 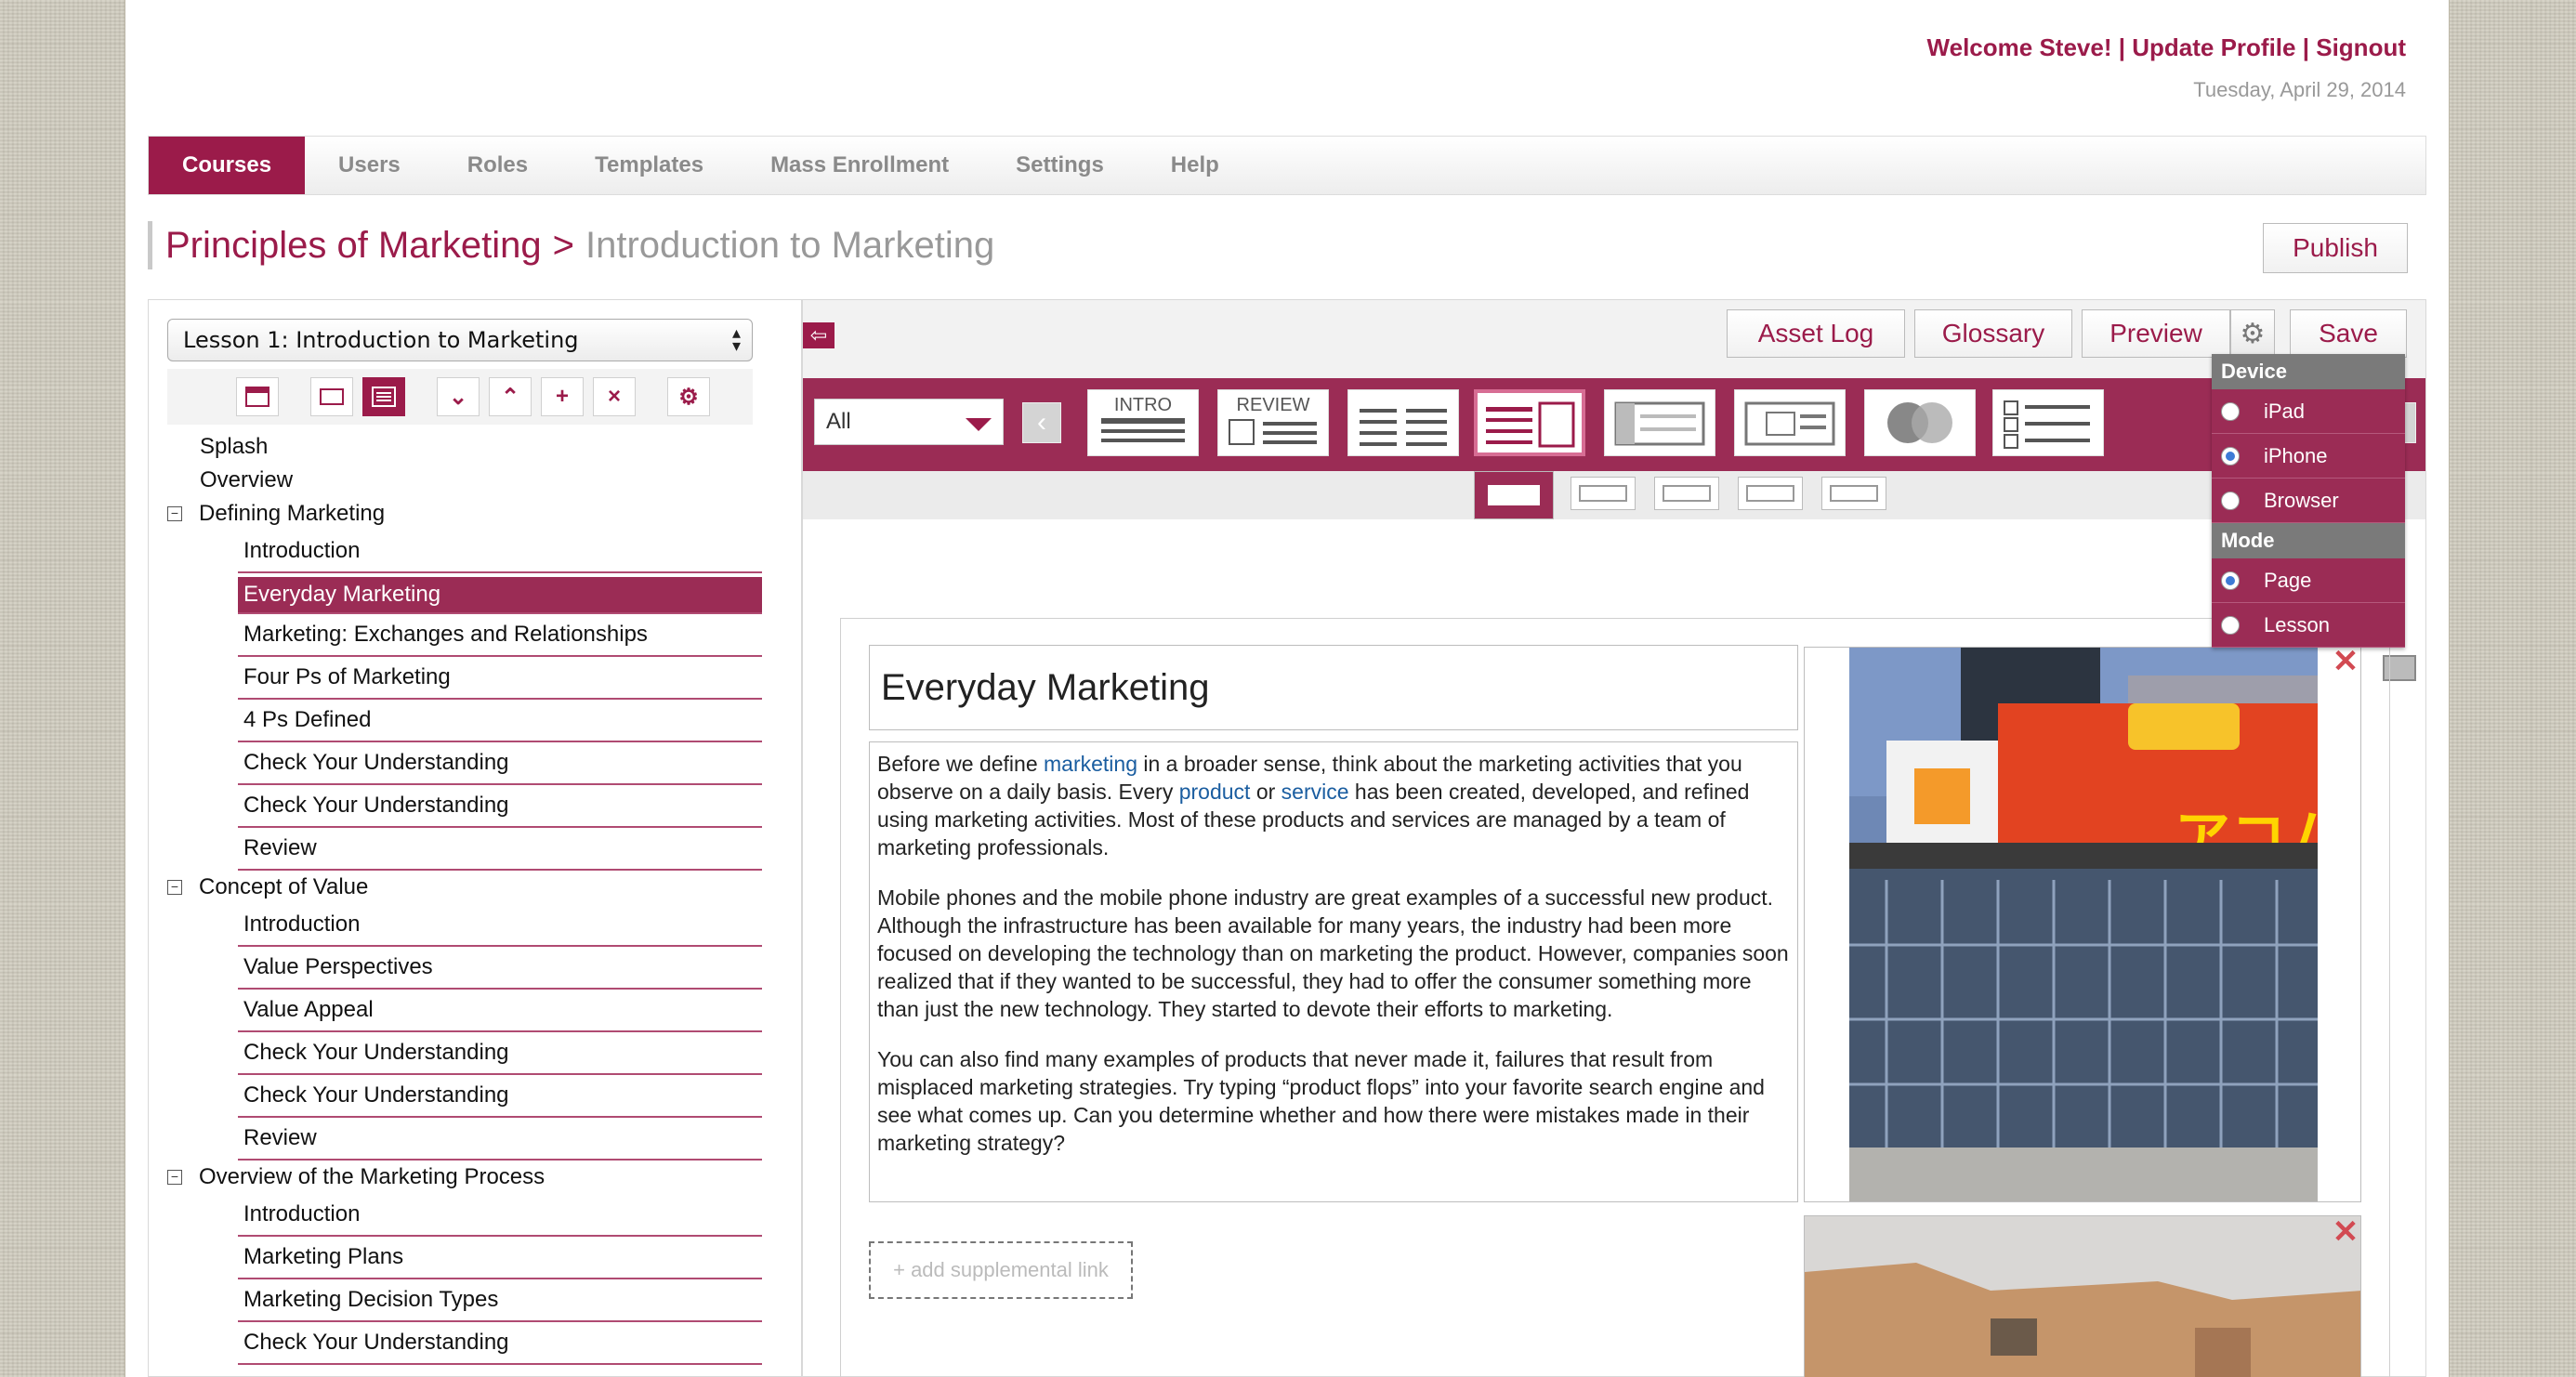 I want to click on current-date: Tuesday, April 29, 2014, so click(x=2299, y=89).